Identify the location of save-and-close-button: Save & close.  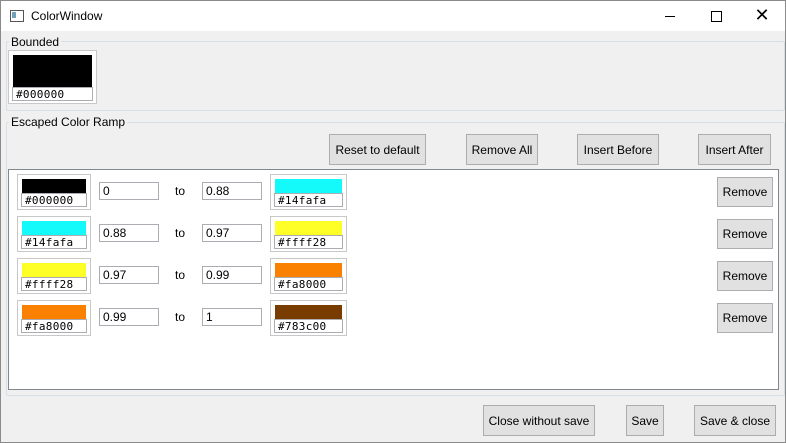
(735, 420).